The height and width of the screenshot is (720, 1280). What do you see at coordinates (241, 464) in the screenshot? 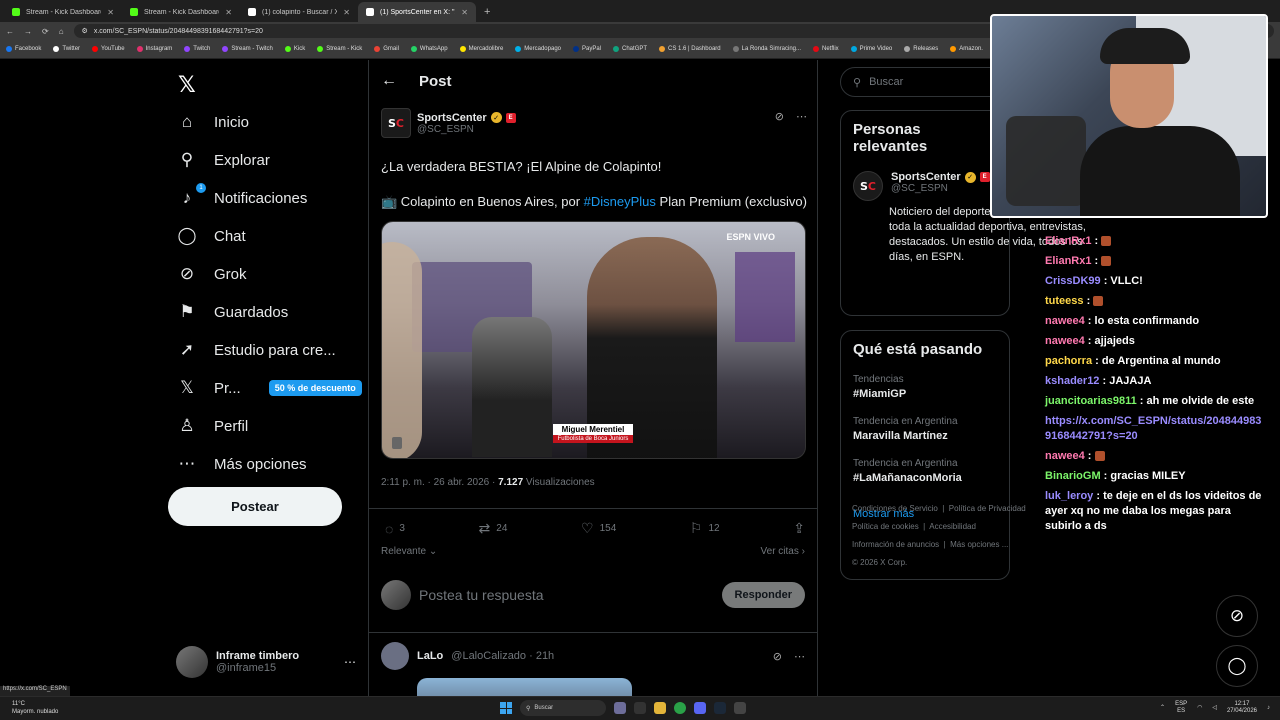
I see `nav-item-mas-opciones: ⋯ Más opciones` at bounding box center [241, 464].